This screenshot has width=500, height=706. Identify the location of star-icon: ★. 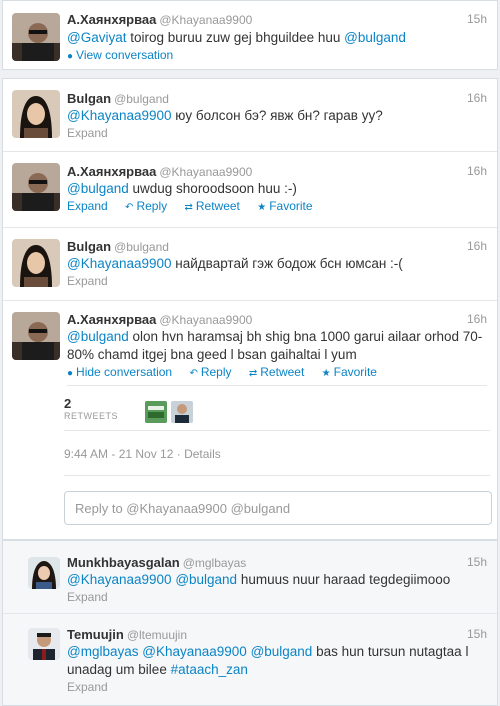
(326, 373).